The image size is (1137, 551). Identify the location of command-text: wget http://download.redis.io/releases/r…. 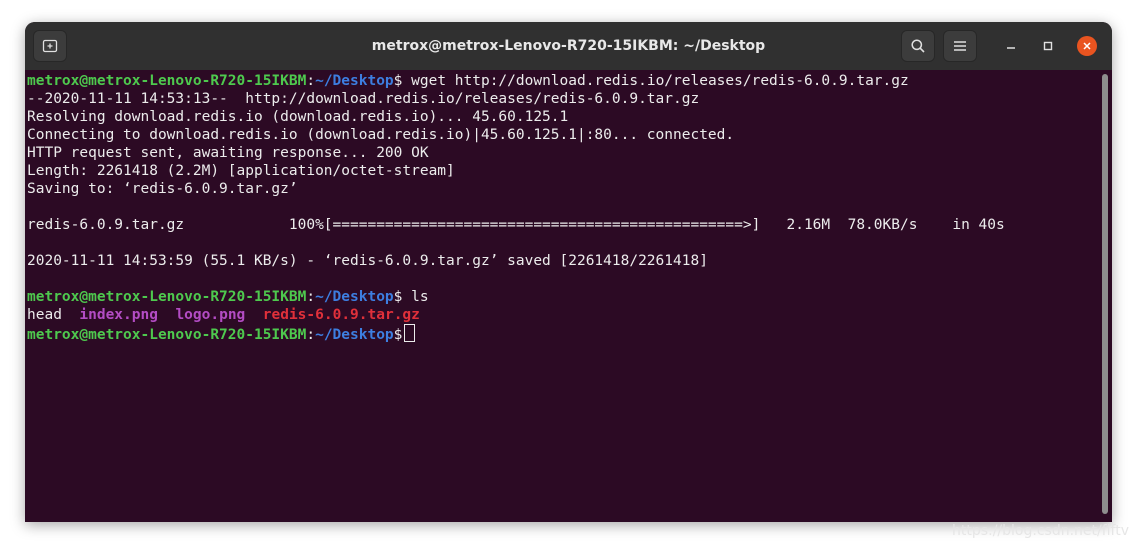
(655, 81).